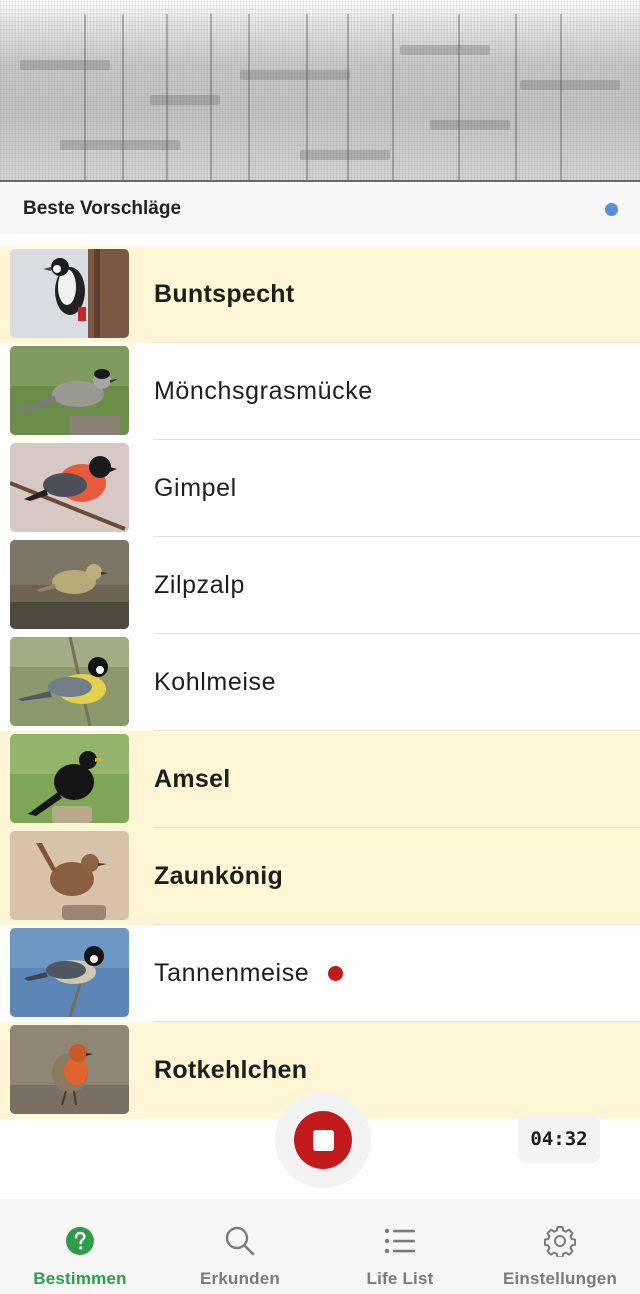 This screenshot has height=1294, width=640. What do you see at coordinates (559, 1139) in the screenshot?
I see `recording-timer: 04:32` at bounding box center [559, 1139].